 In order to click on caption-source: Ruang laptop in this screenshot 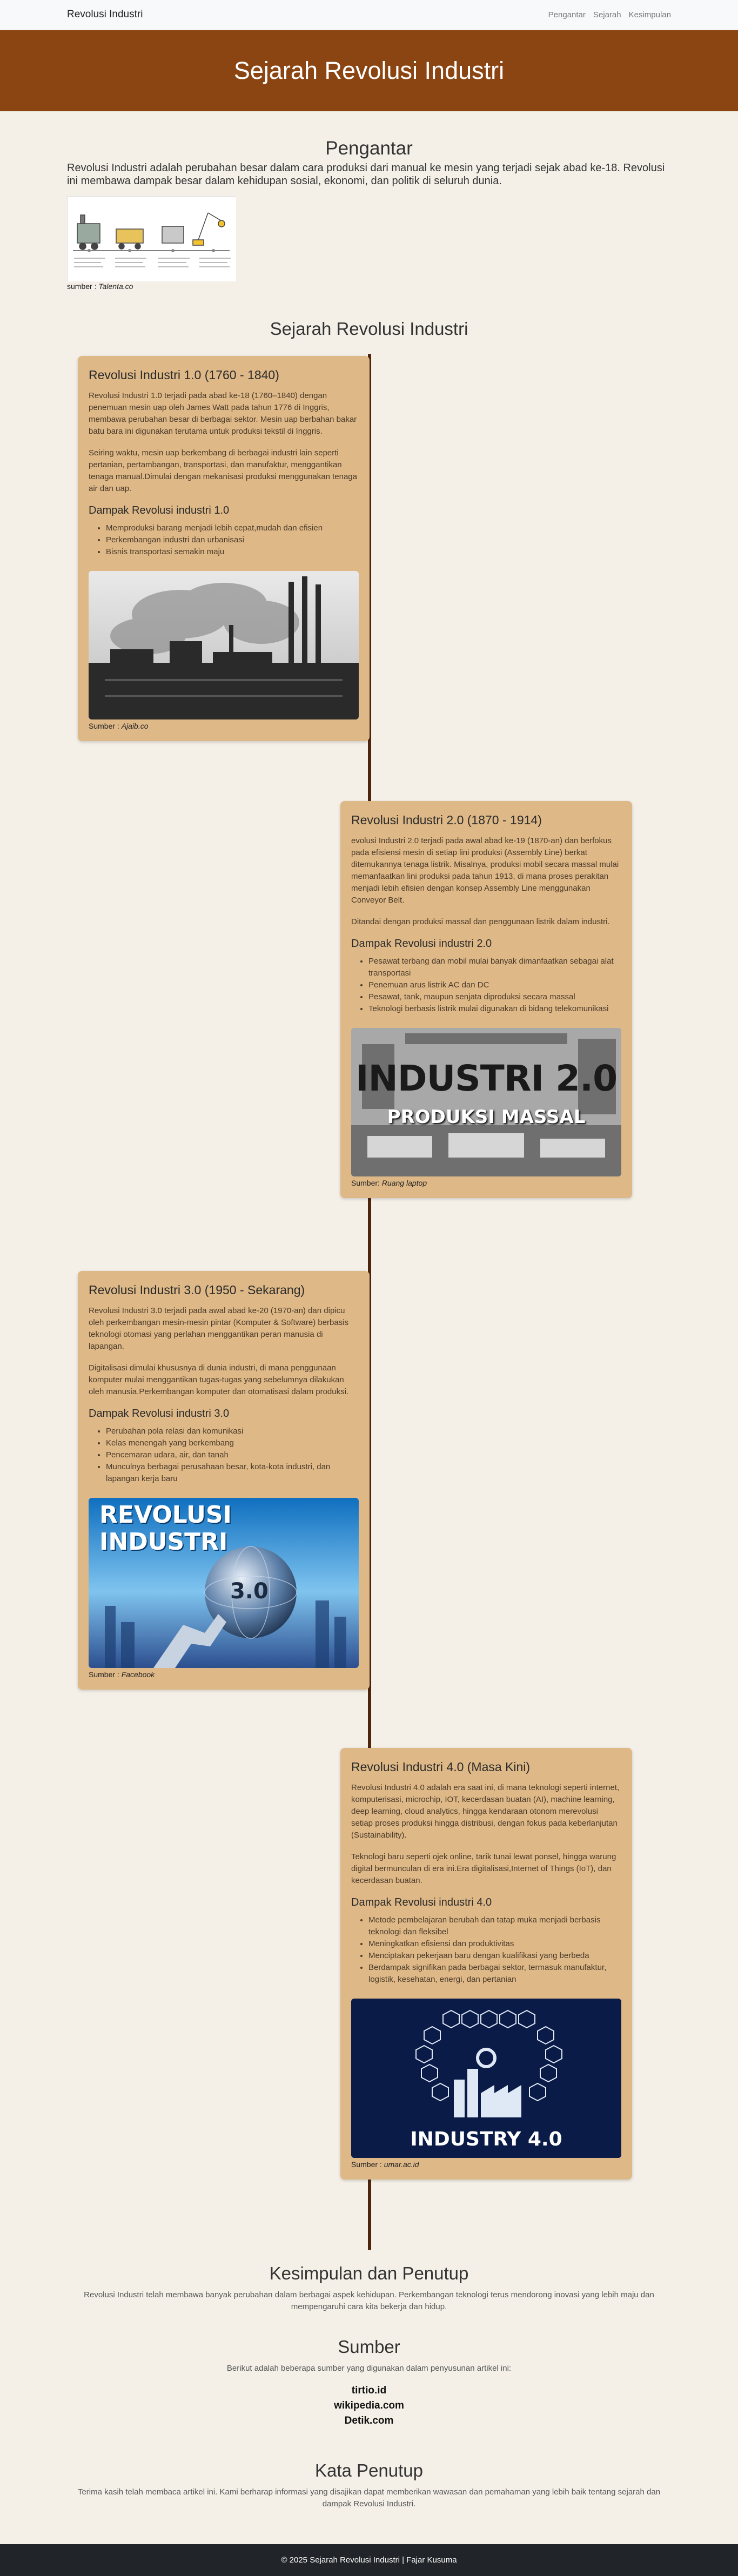, I will do `click(404, 1183)`.